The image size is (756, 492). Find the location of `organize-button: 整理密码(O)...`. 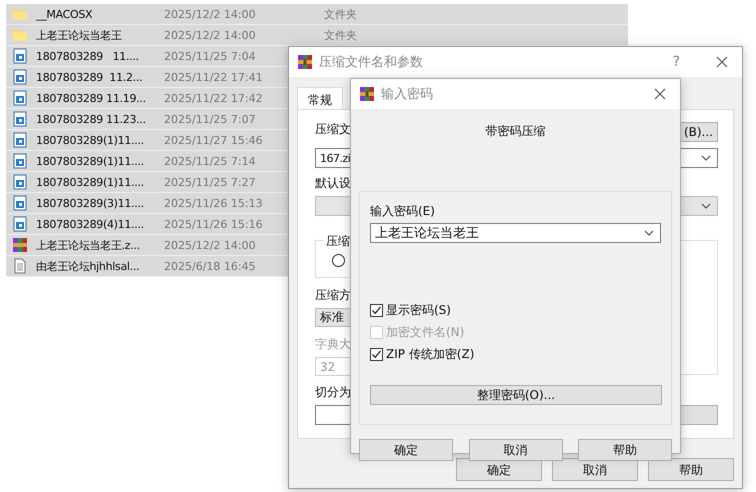

organize-button: 整理密码(O)... is located at coordinates (516, 395).